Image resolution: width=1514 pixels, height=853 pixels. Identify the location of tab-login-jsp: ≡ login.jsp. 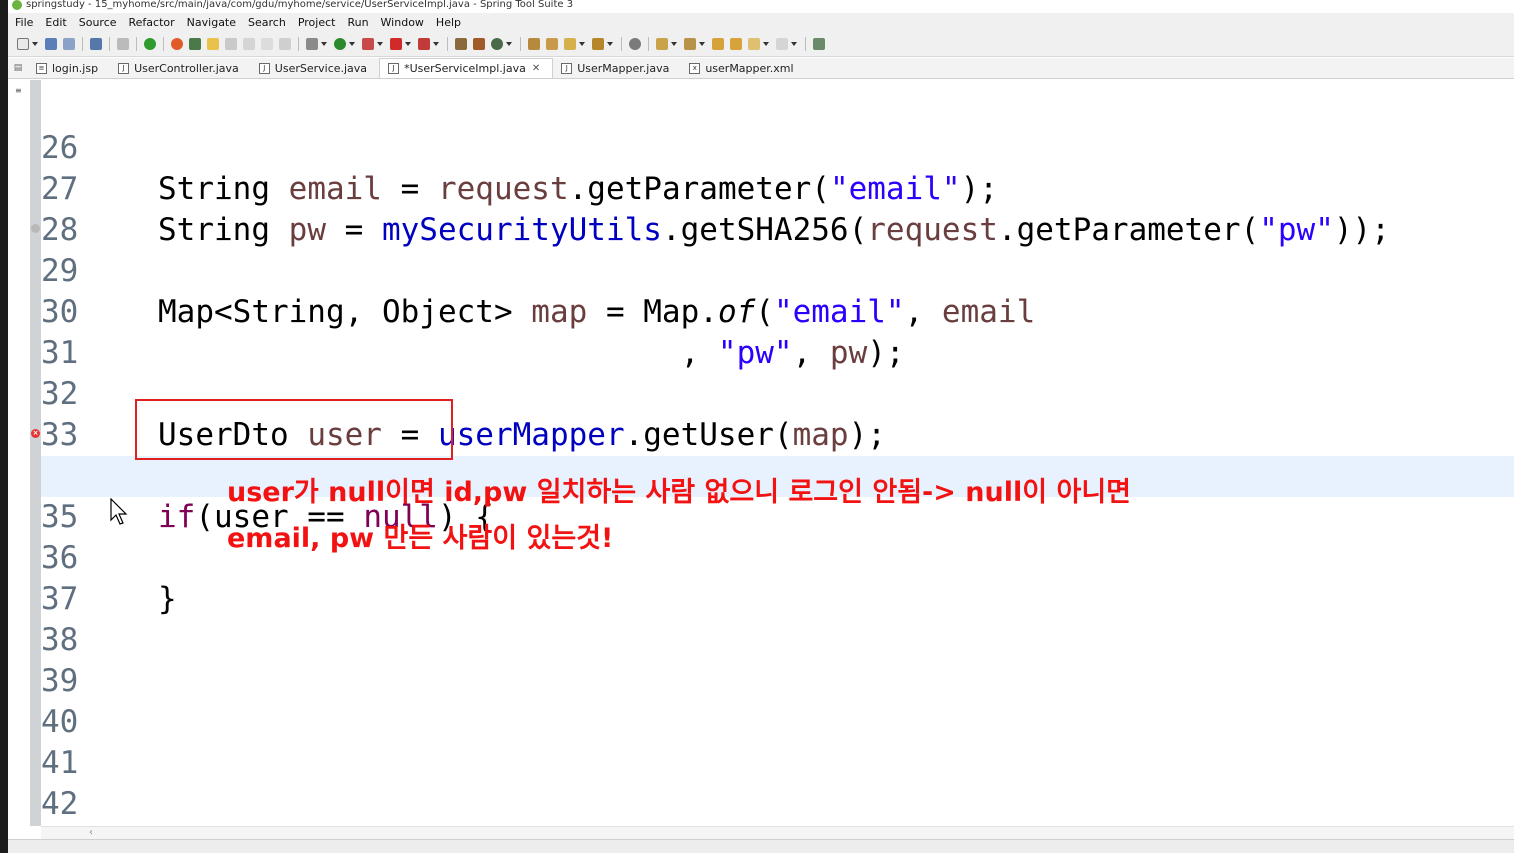
(69, 68).